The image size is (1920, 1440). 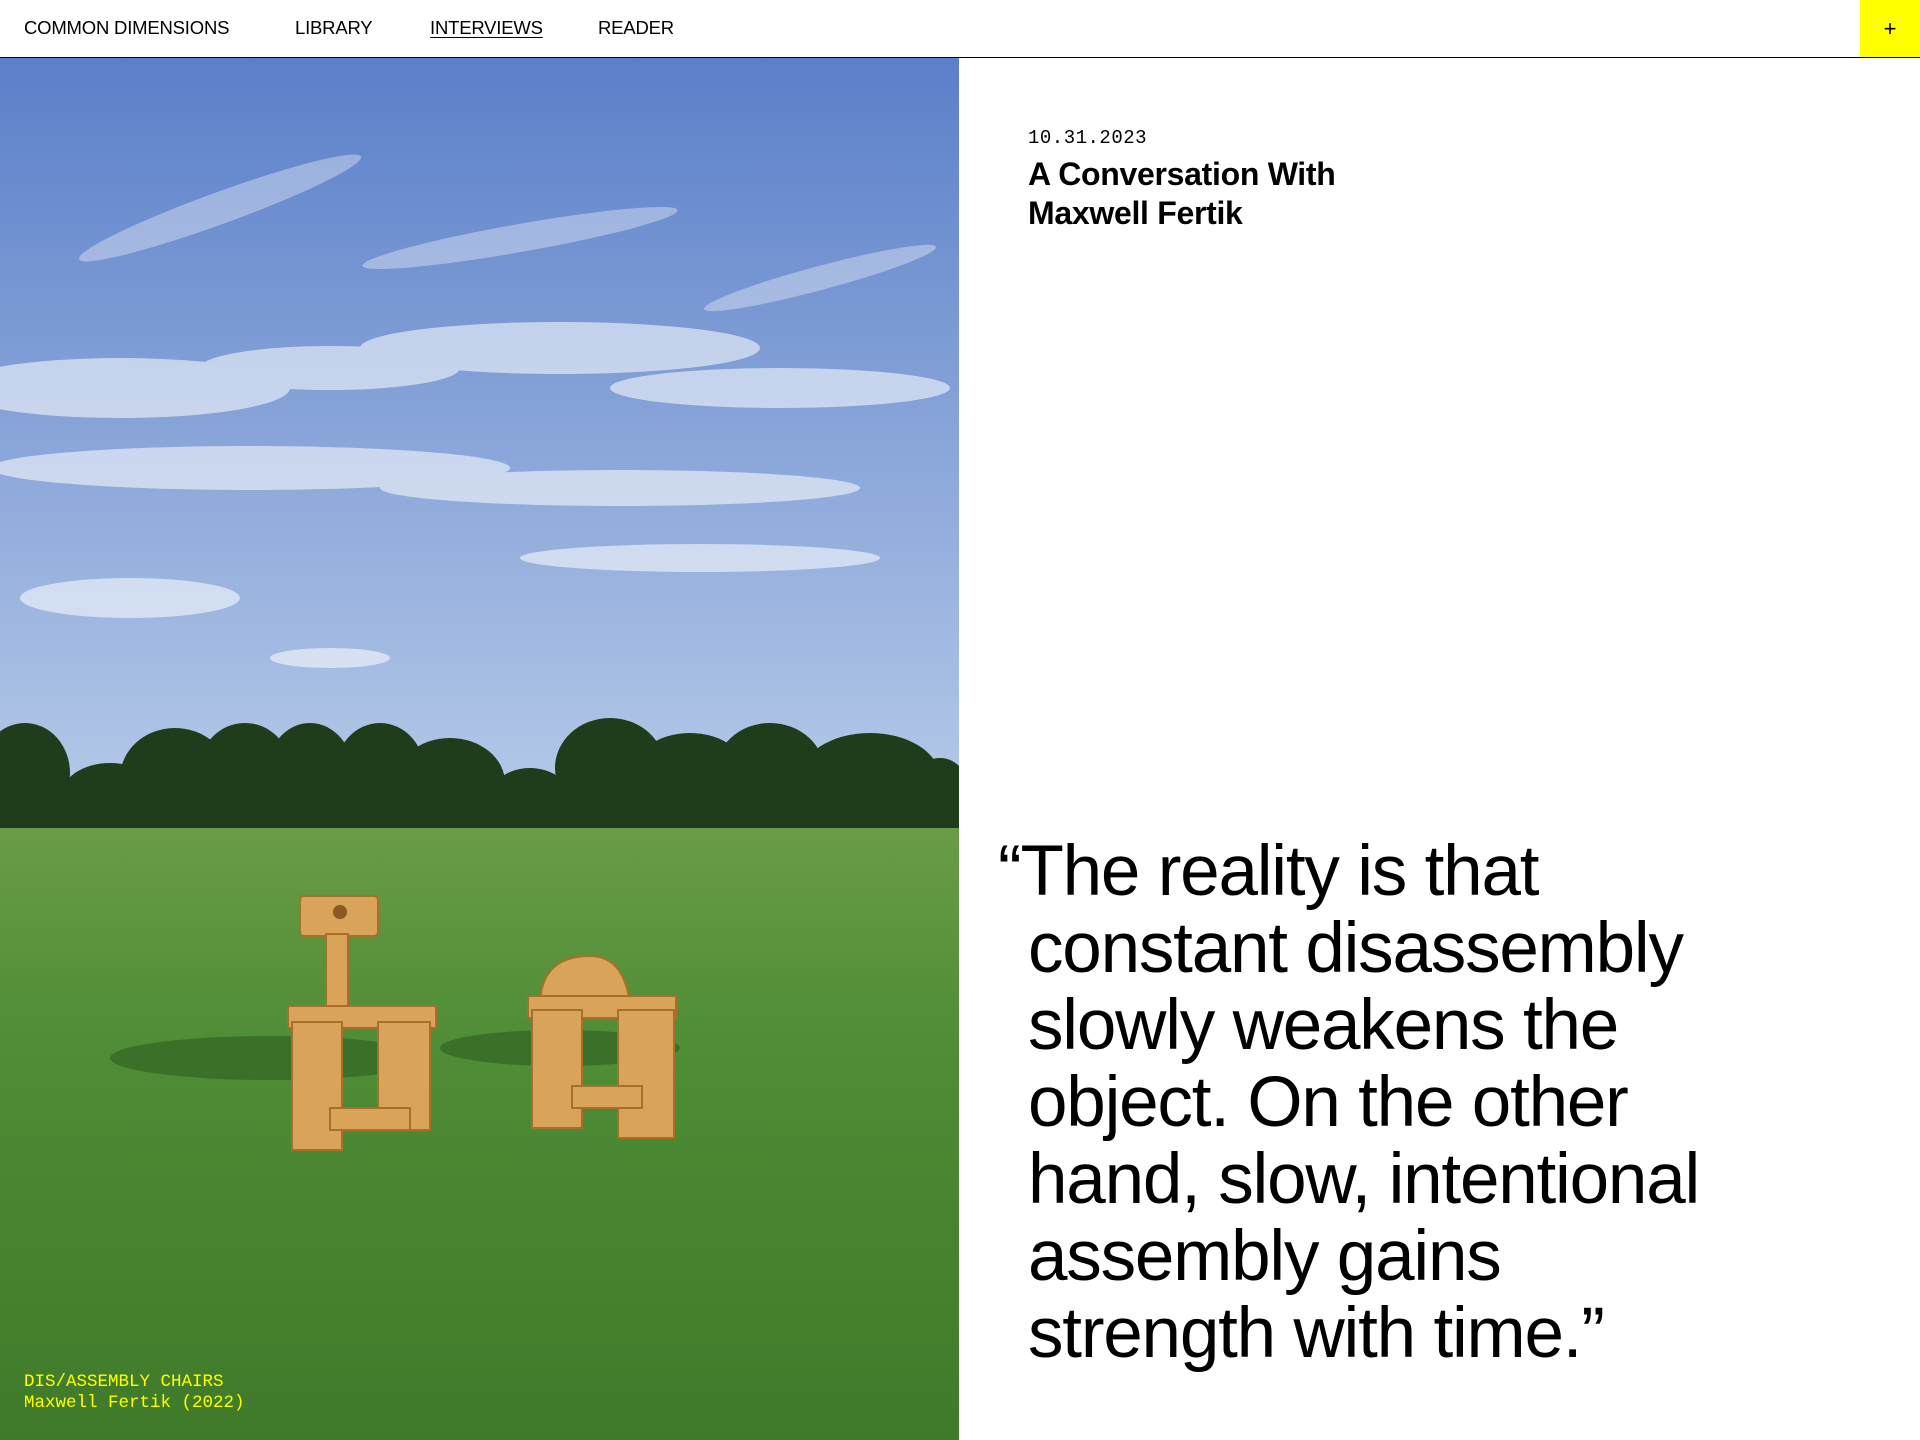 What do you see at coordinates (1328, 1102) in the screenshot?
I see `quote-line: object. On the other` at bounding box center [1328, 1102].